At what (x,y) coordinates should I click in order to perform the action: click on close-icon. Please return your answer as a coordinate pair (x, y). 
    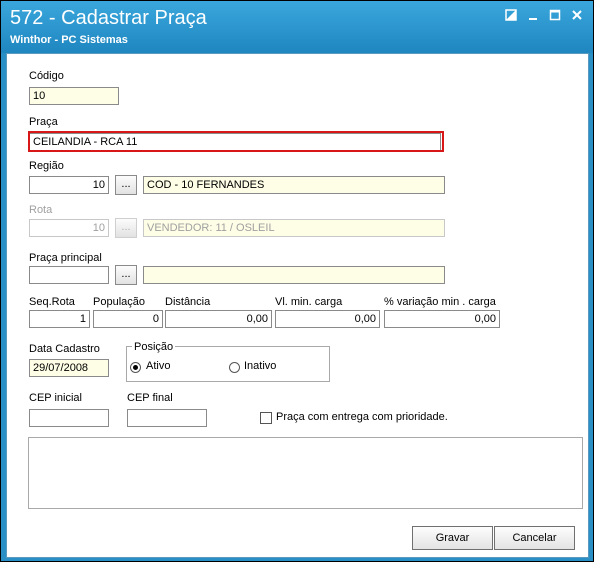
    Looking at the image, I should click on (577, 16).